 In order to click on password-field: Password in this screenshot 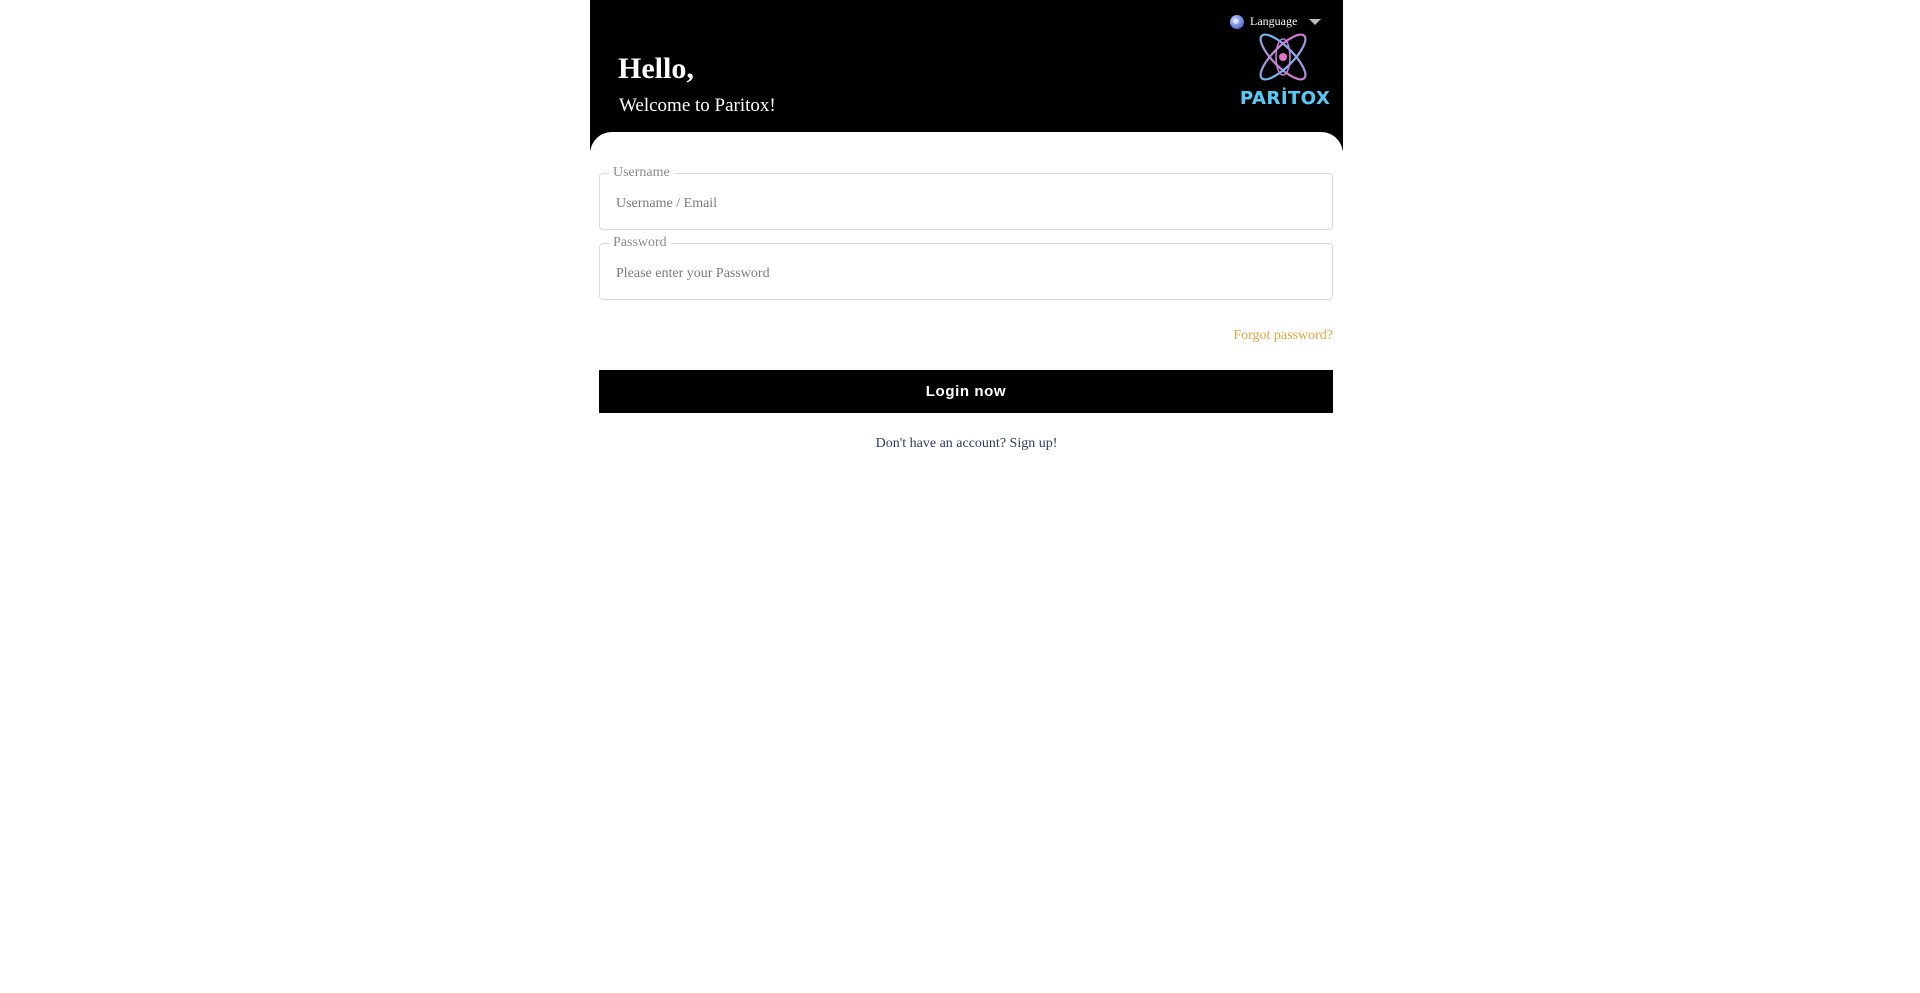, I will do `click(966, 267)`.